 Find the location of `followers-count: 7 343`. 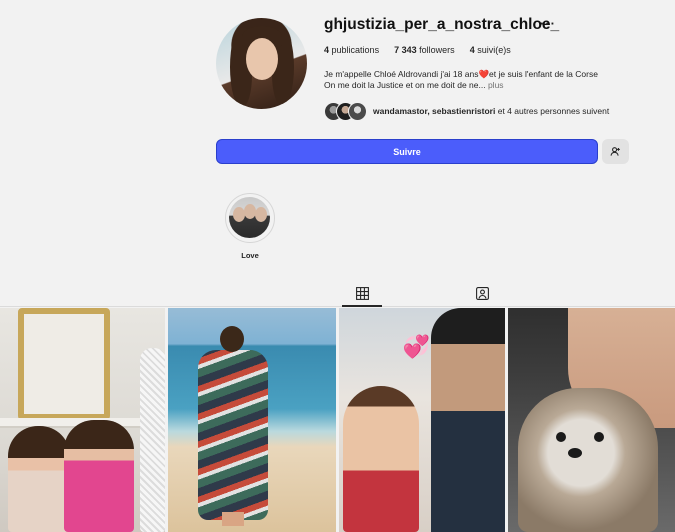

followers-count: 7 343 is located at coordinates (405, 50).